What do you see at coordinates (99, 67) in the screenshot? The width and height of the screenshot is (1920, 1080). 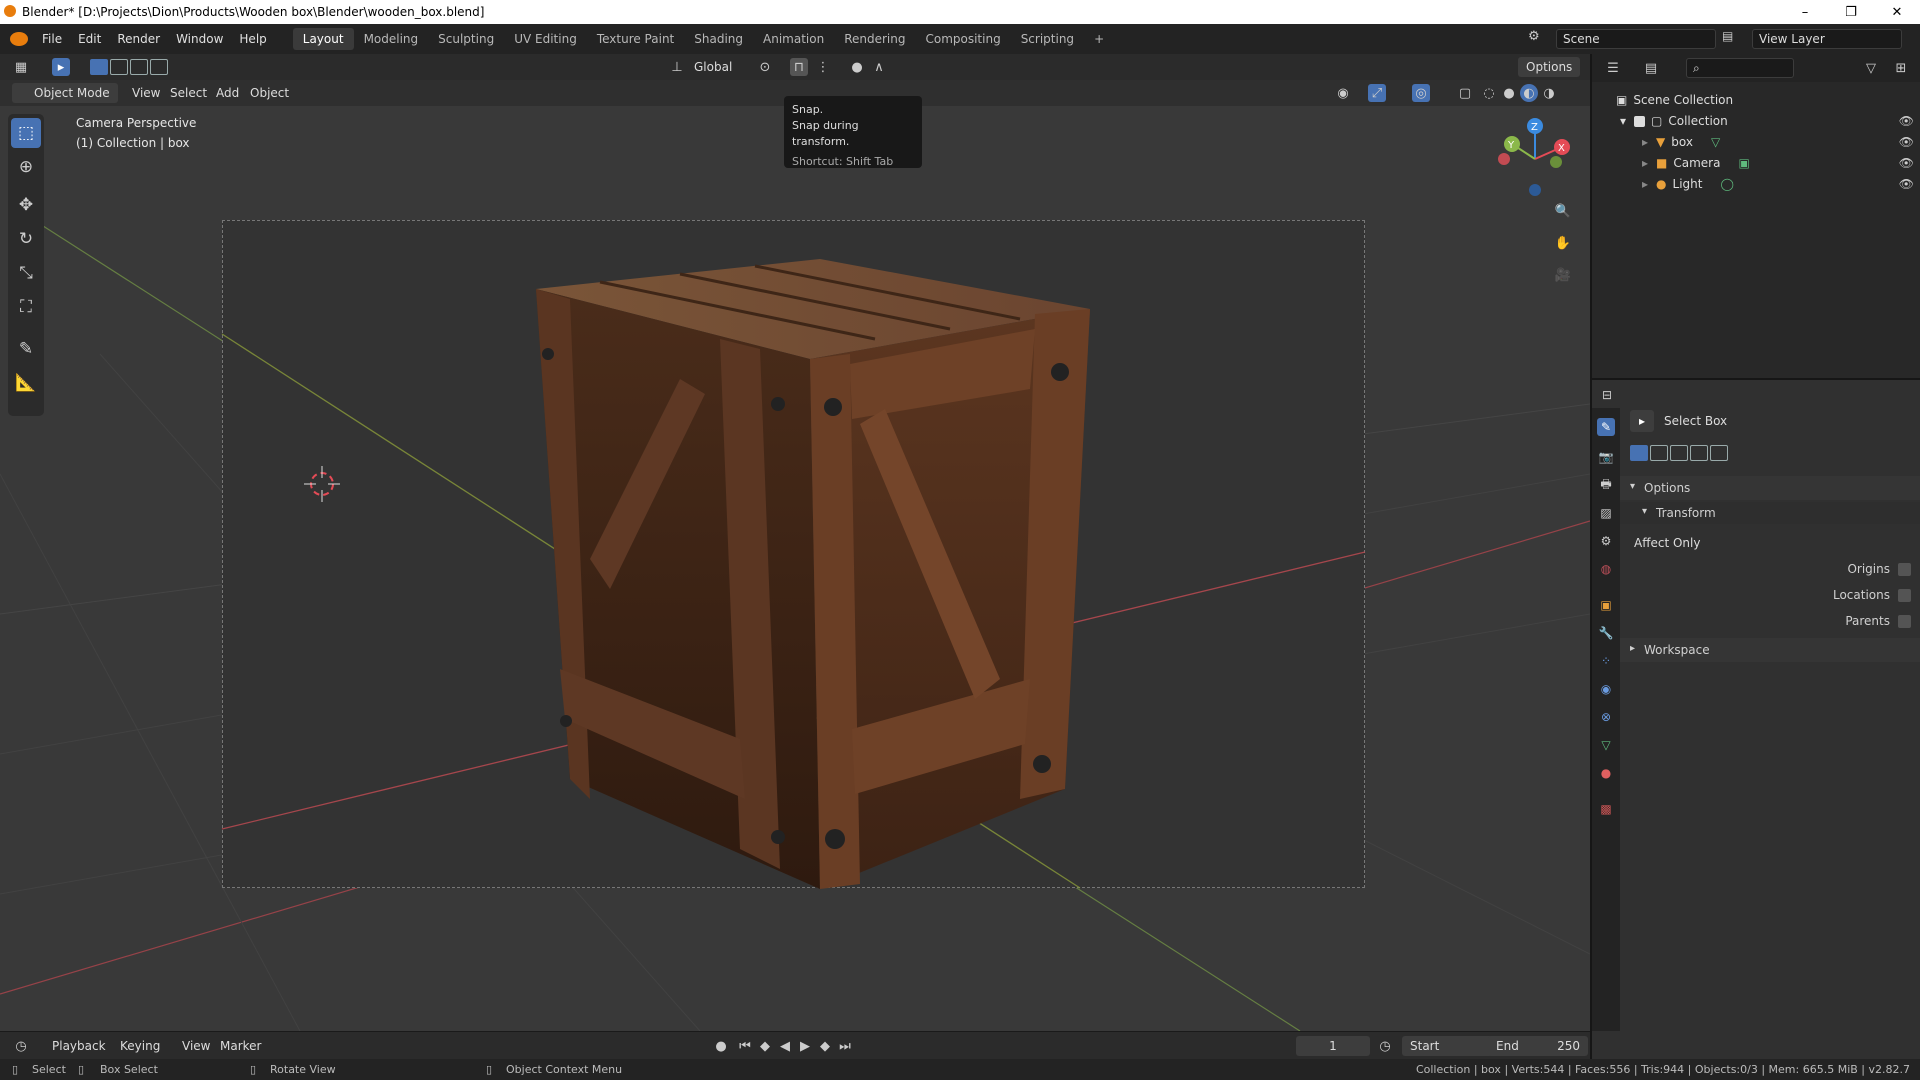 I see `select-mode-new-icon` at bounding box center [99, 67].